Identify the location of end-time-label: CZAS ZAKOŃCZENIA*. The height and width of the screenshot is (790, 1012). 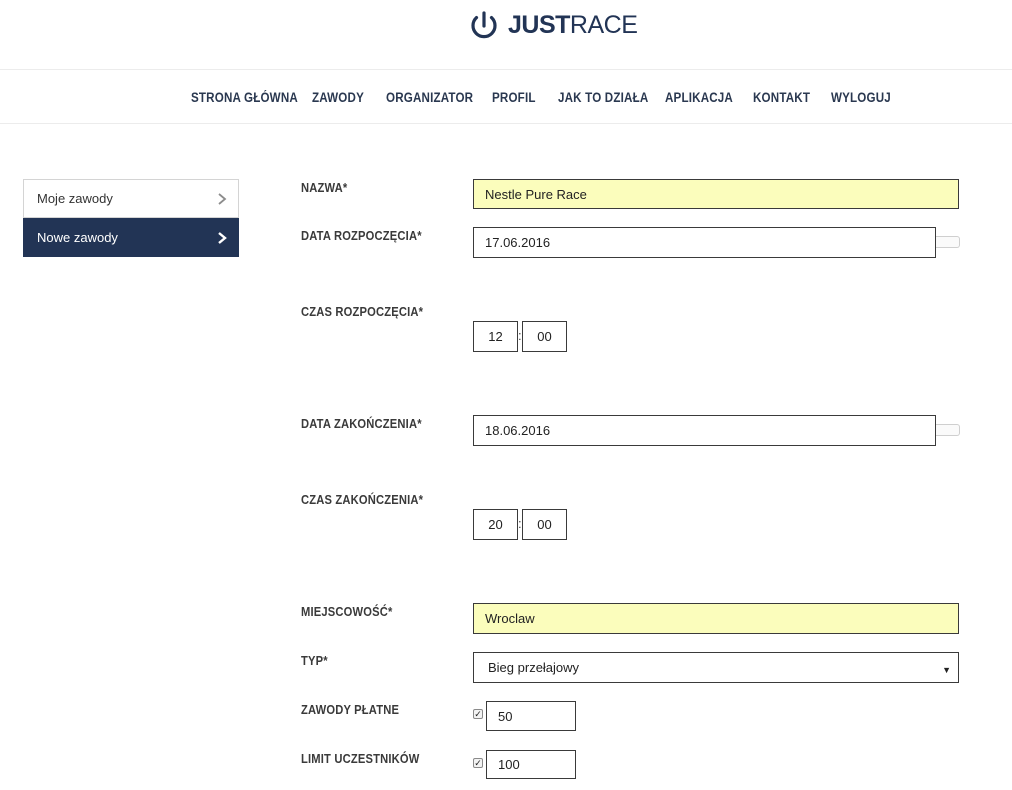
(362, 499).